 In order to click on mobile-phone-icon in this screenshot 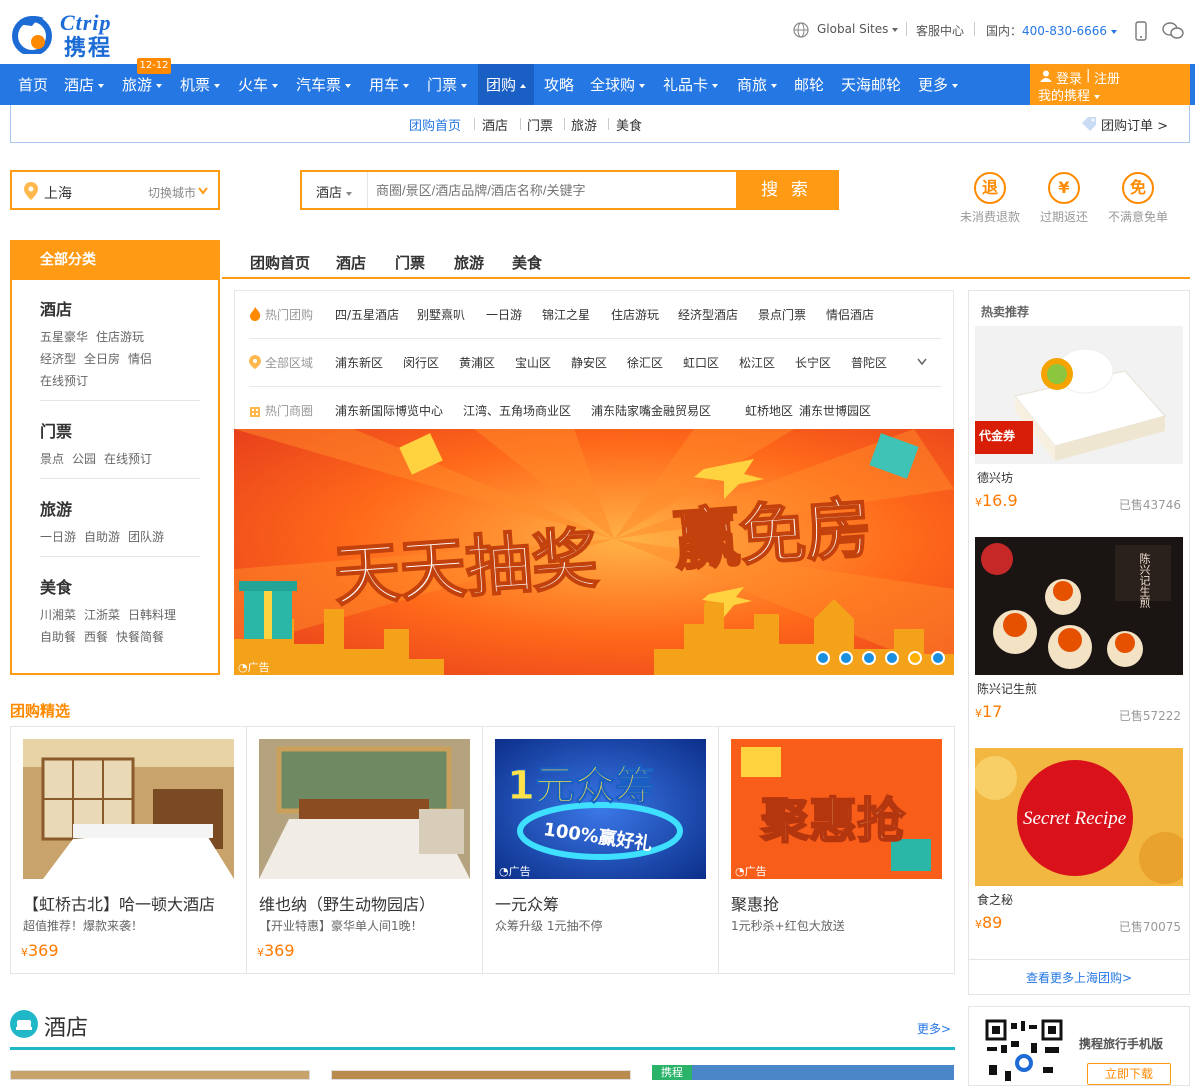, I will do `click(1141, 31)`.